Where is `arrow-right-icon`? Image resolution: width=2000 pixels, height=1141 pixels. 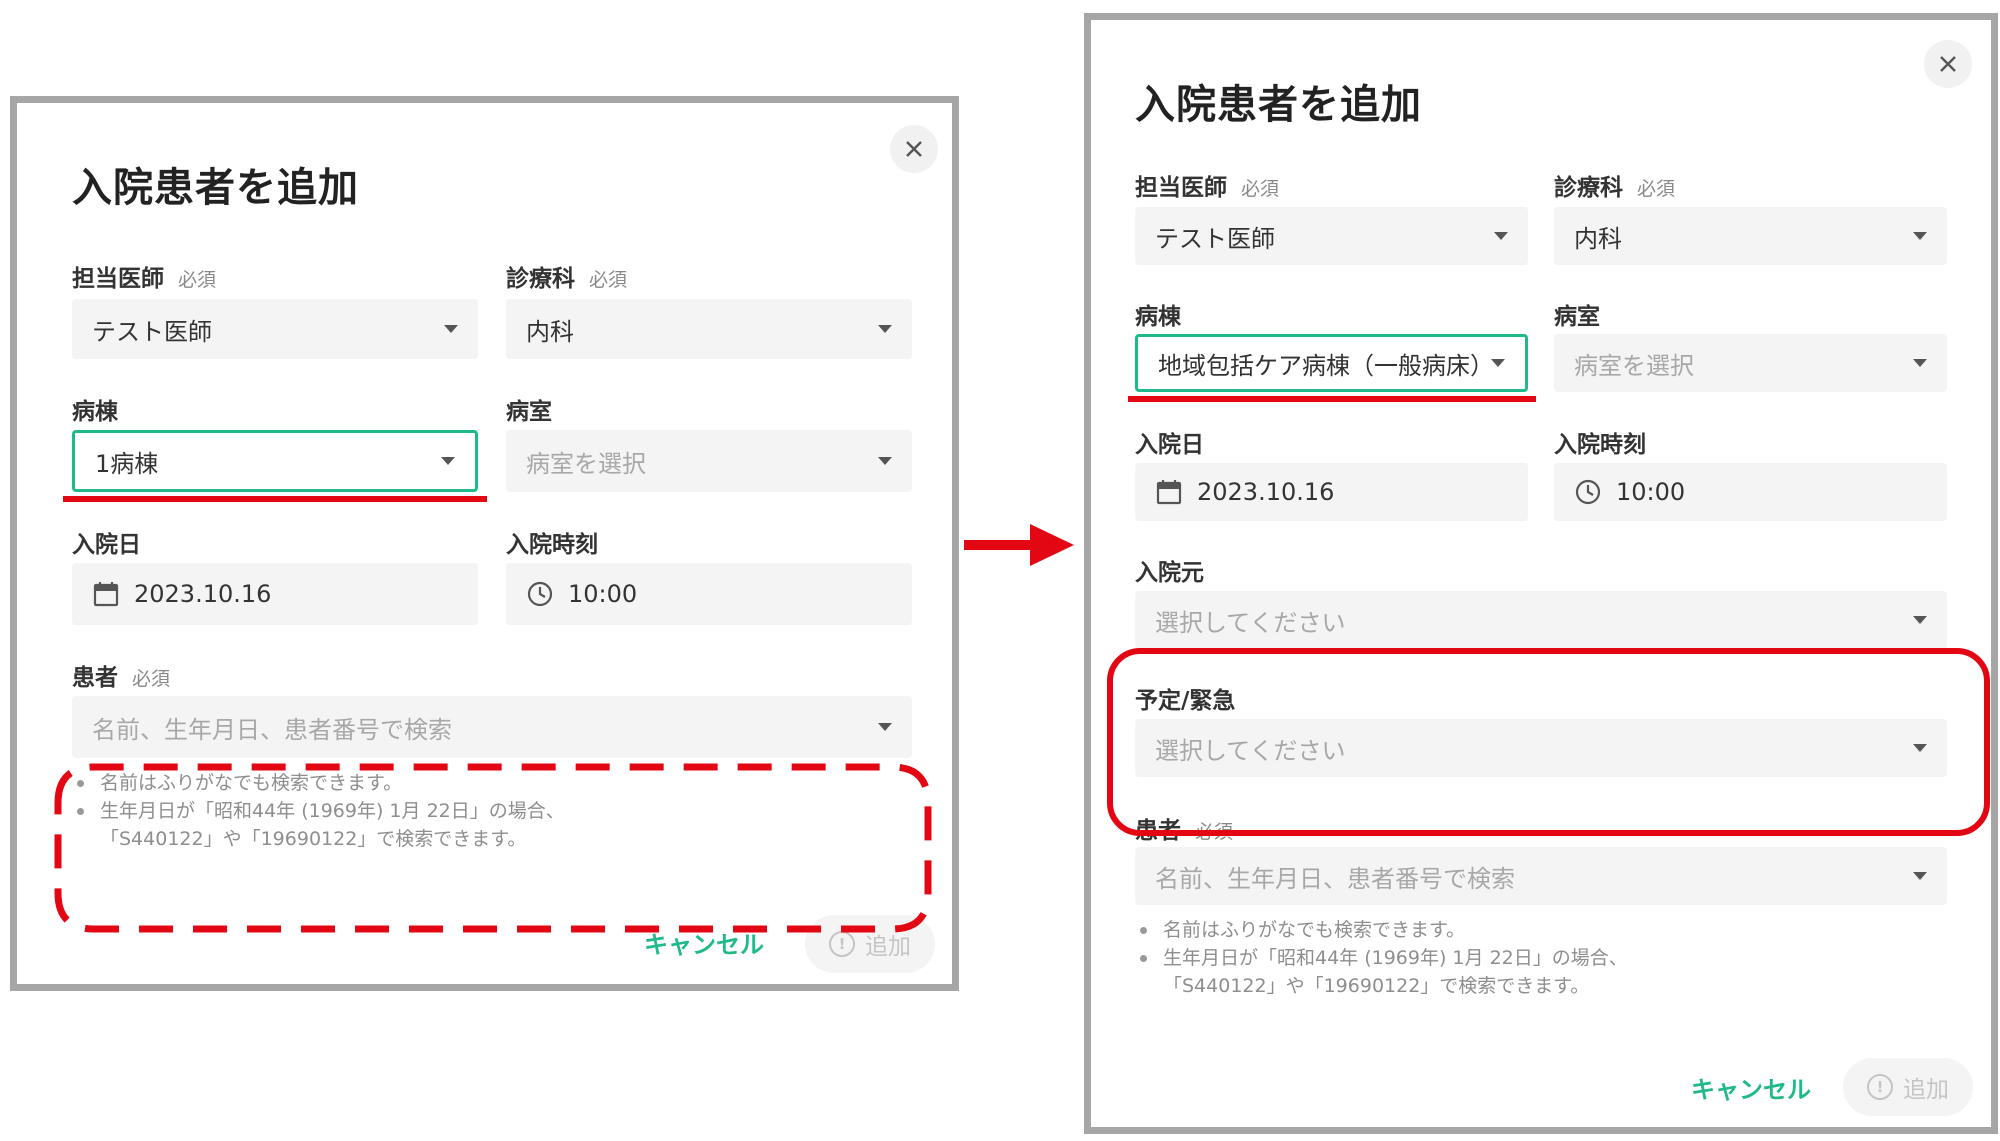
arrow-right-icon is located at coordinates (1019, 545).